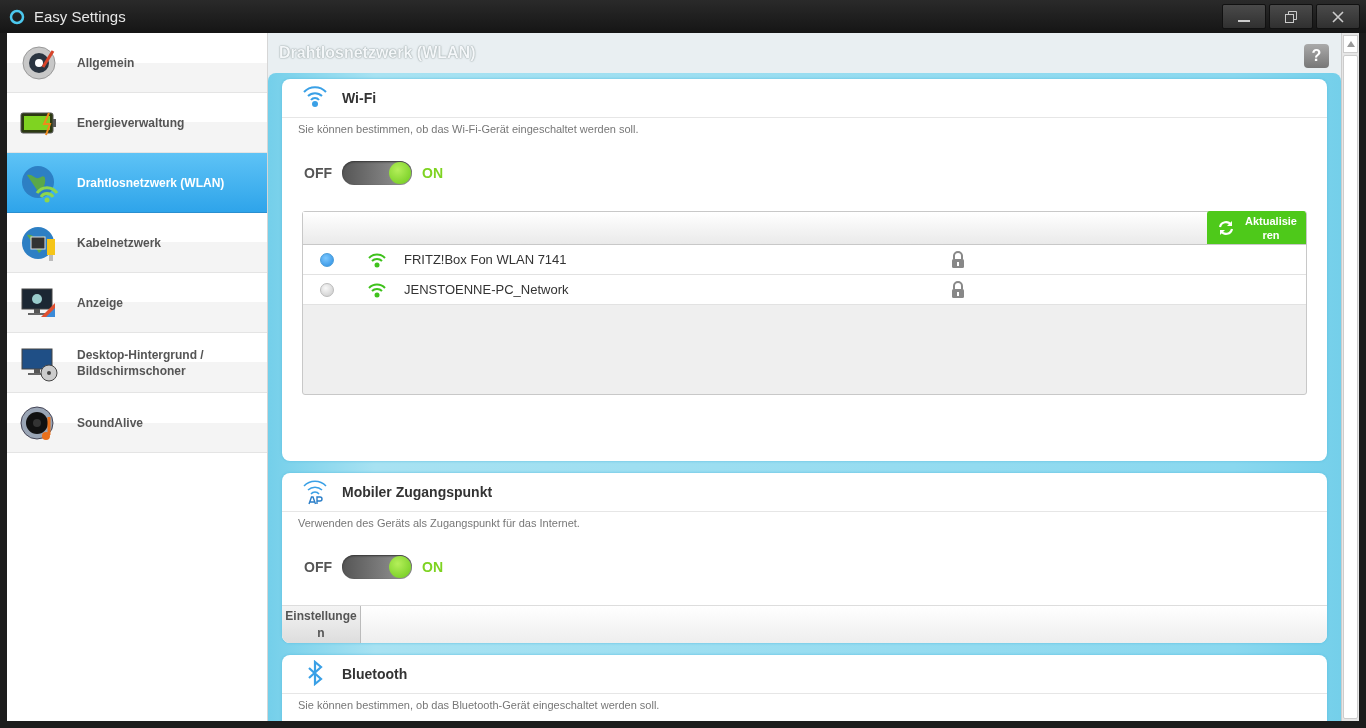  I want to click on window-title: Easy Settings, so click(80, 16).